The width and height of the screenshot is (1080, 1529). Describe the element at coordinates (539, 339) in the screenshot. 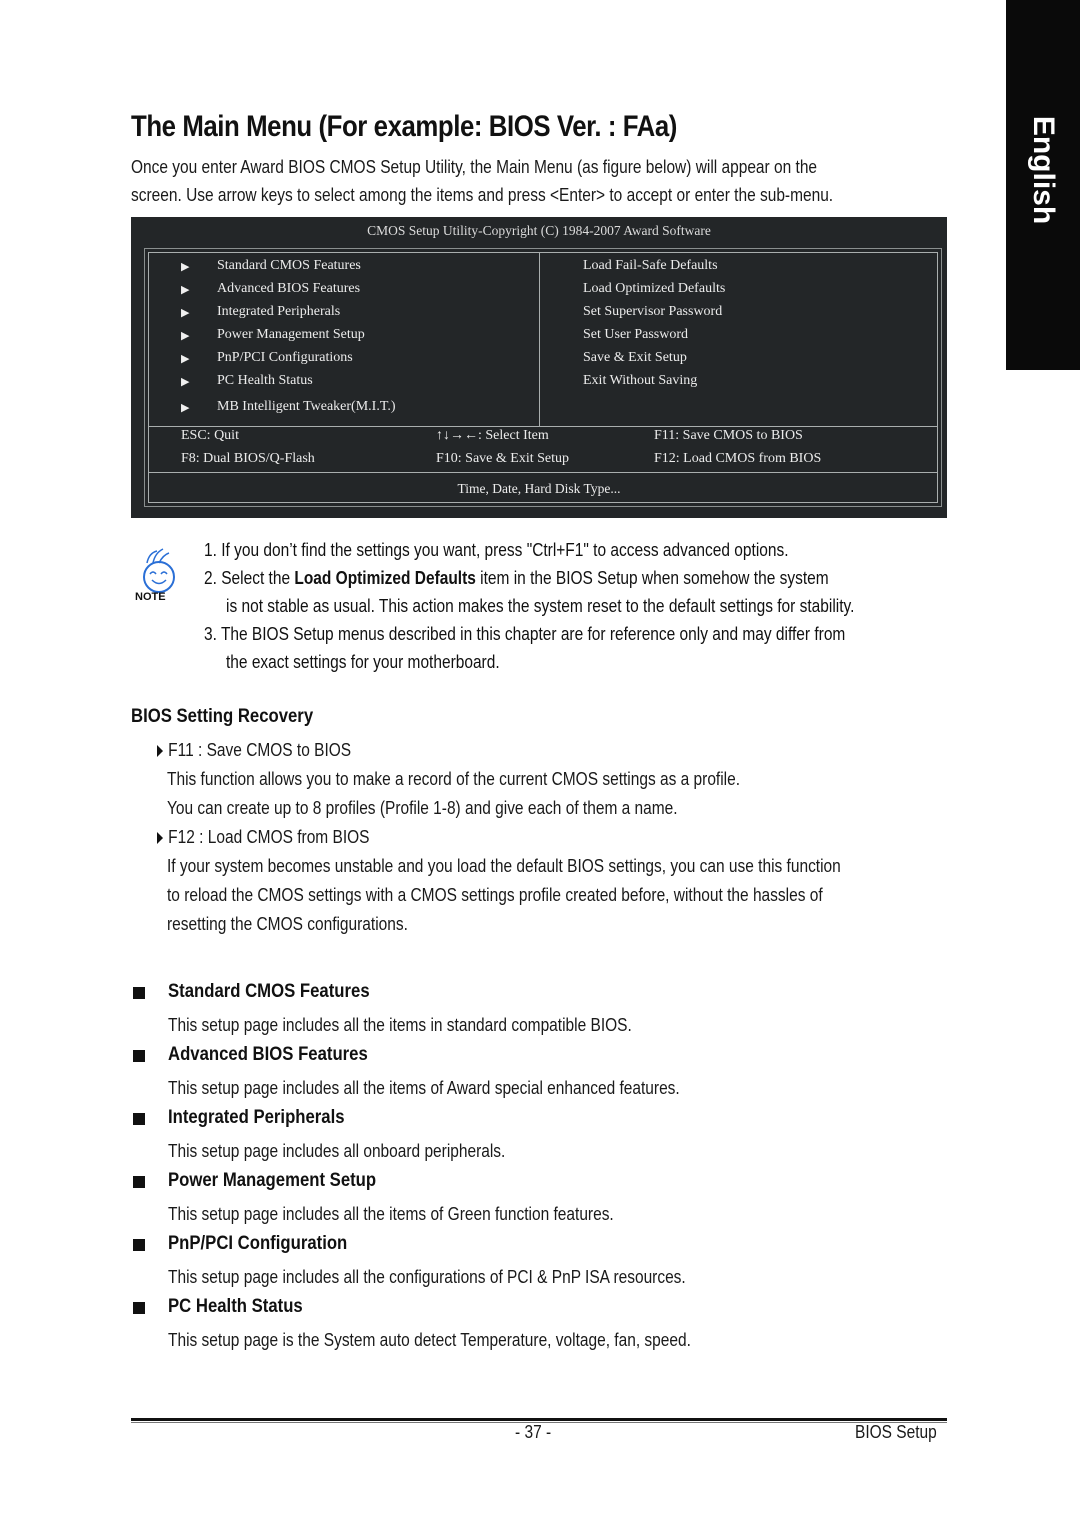

I see `bios-column-divider` at that location.